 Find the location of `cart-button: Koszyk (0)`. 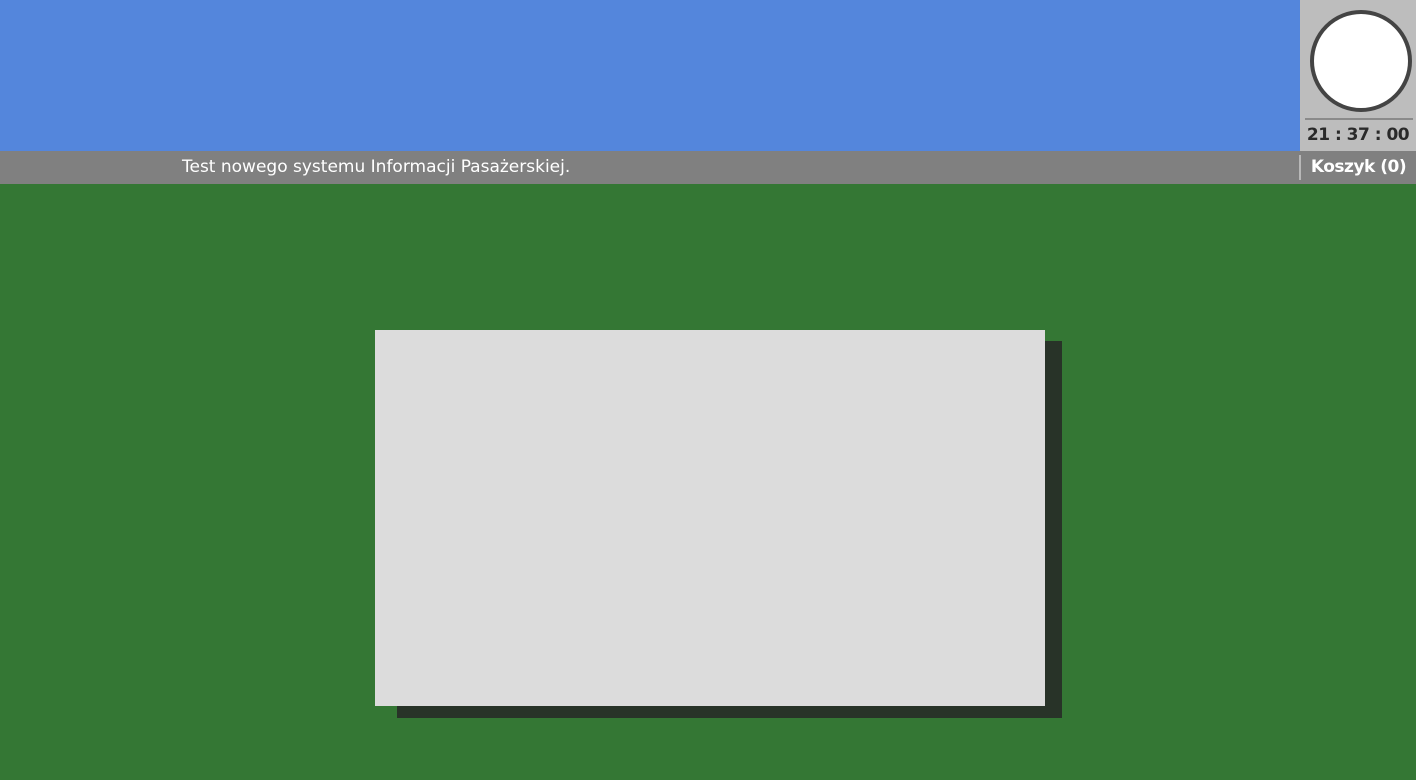

cart-button: Koszyk (0) is located at coordinates (1358, 167).